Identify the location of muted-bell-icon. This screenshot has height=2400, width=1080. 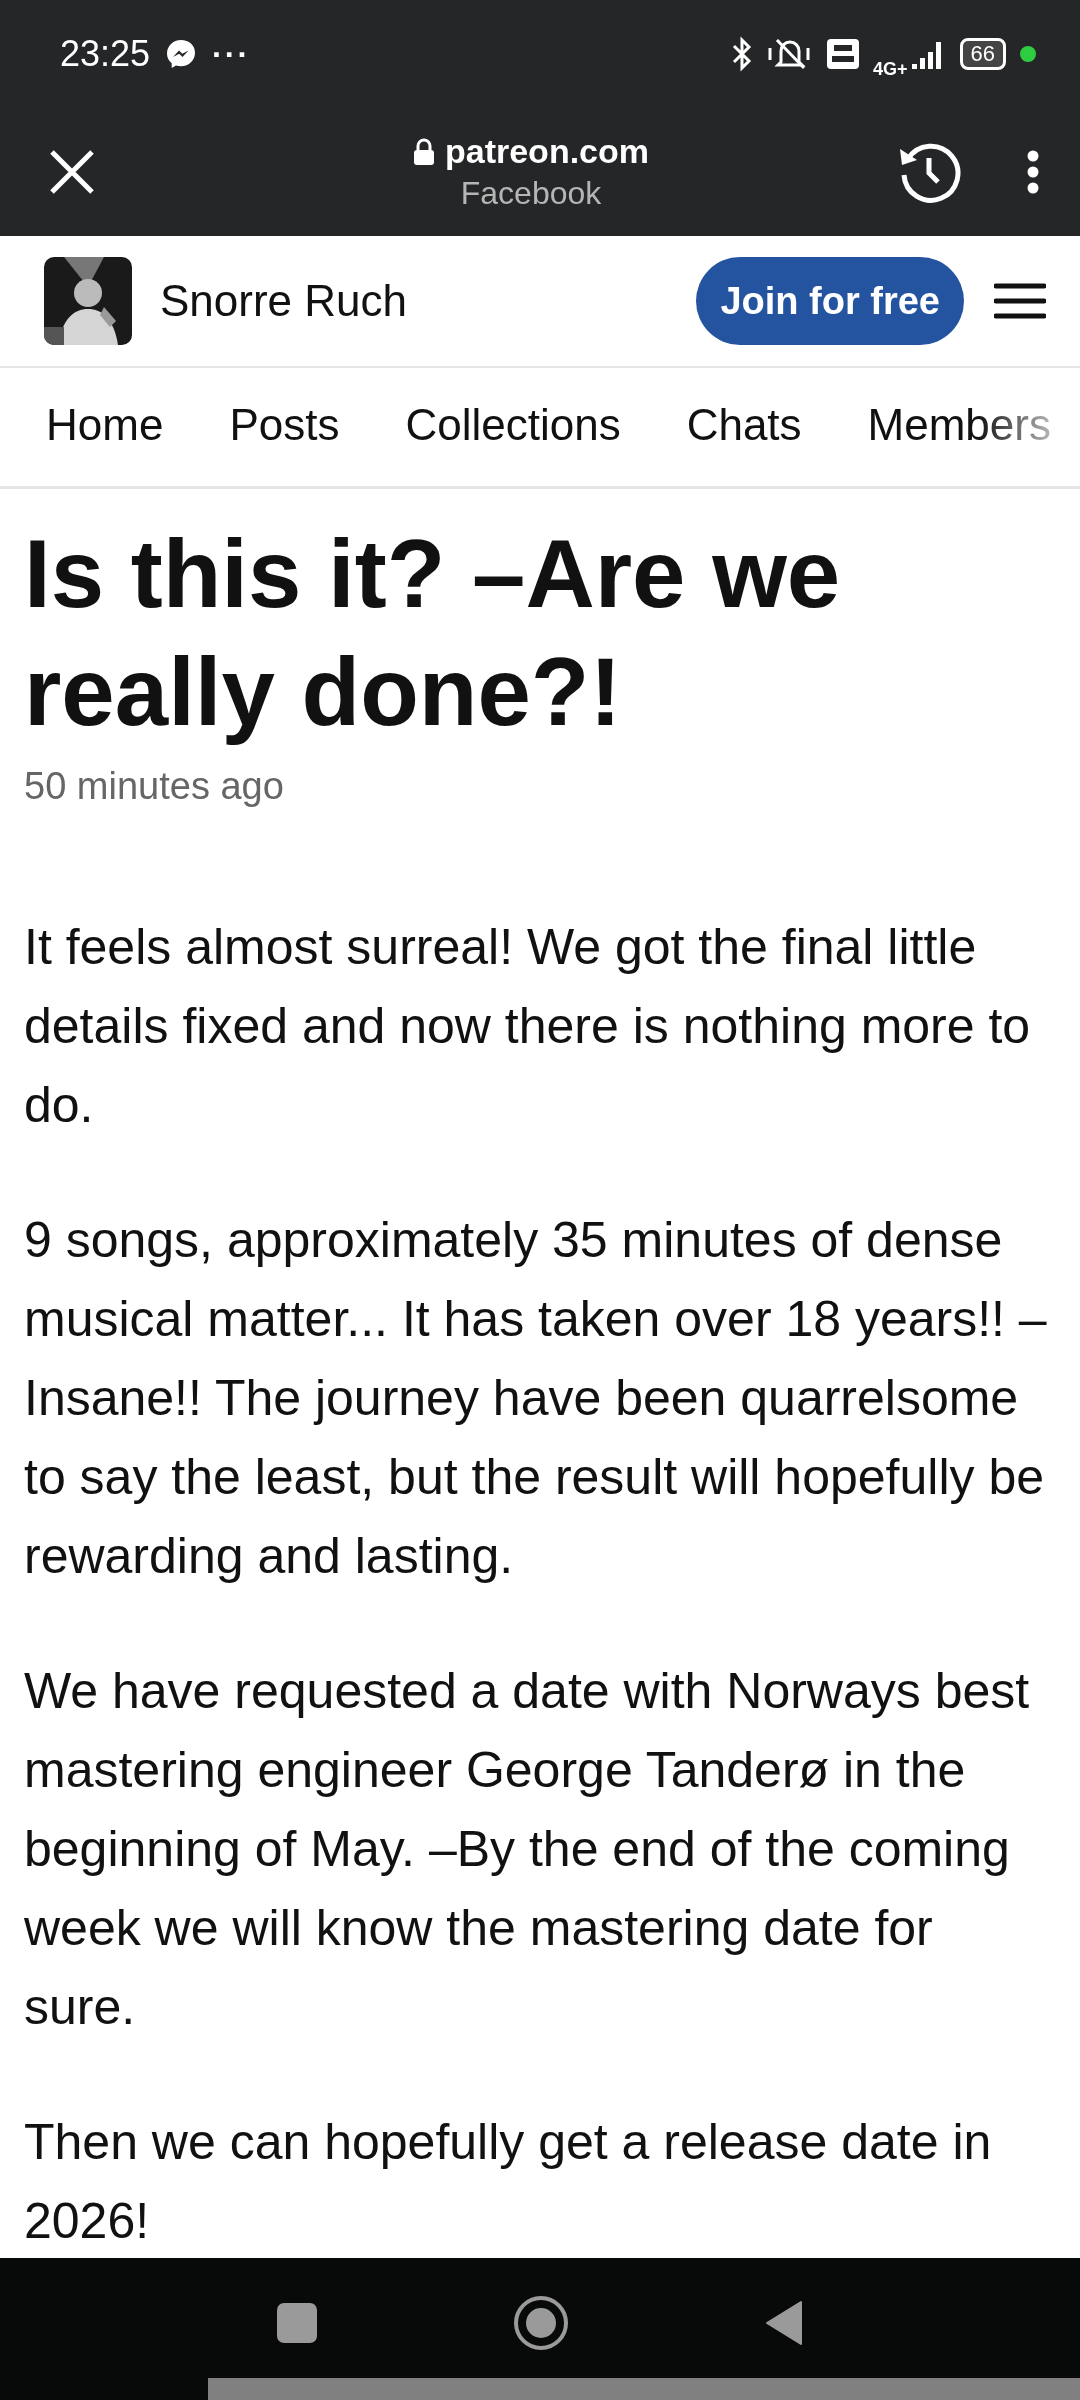
(790, 54).